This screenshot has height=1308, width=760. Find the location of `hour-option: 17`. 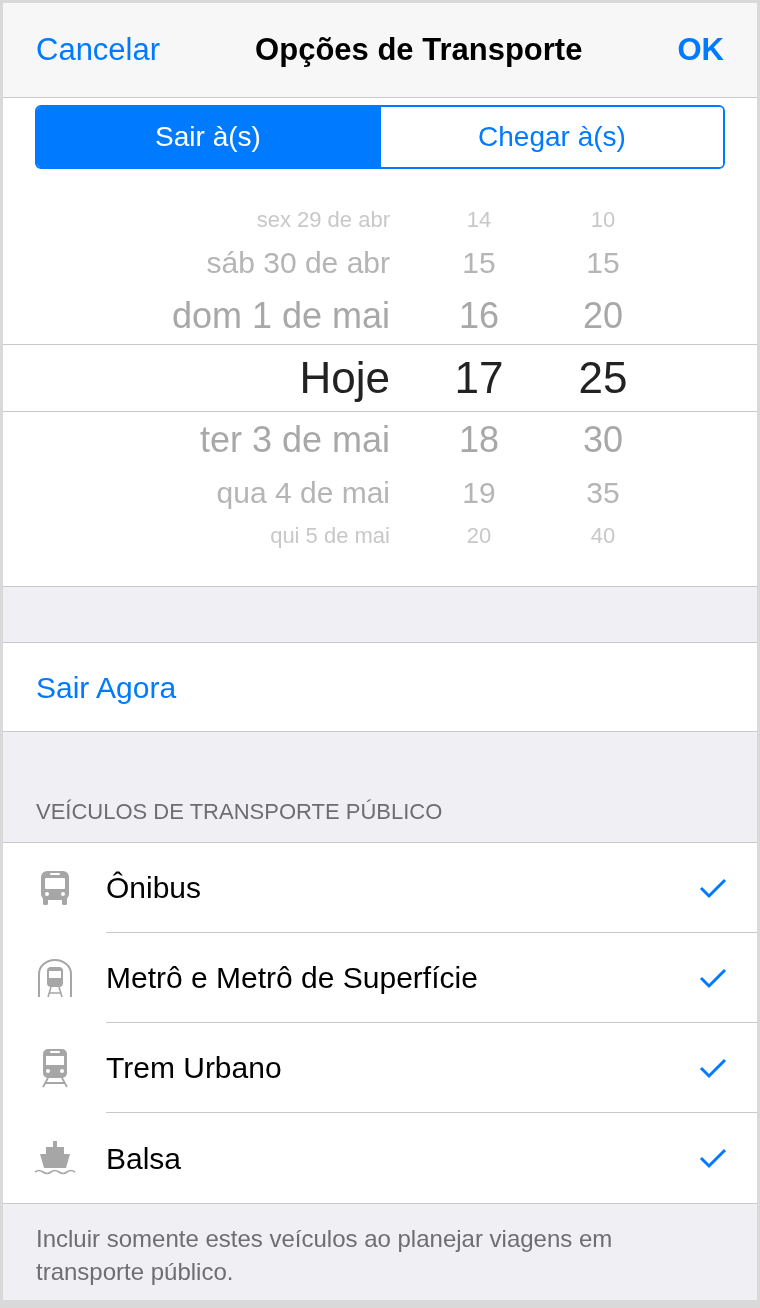

hour-option: 17 is located at coordinates (479, 377).